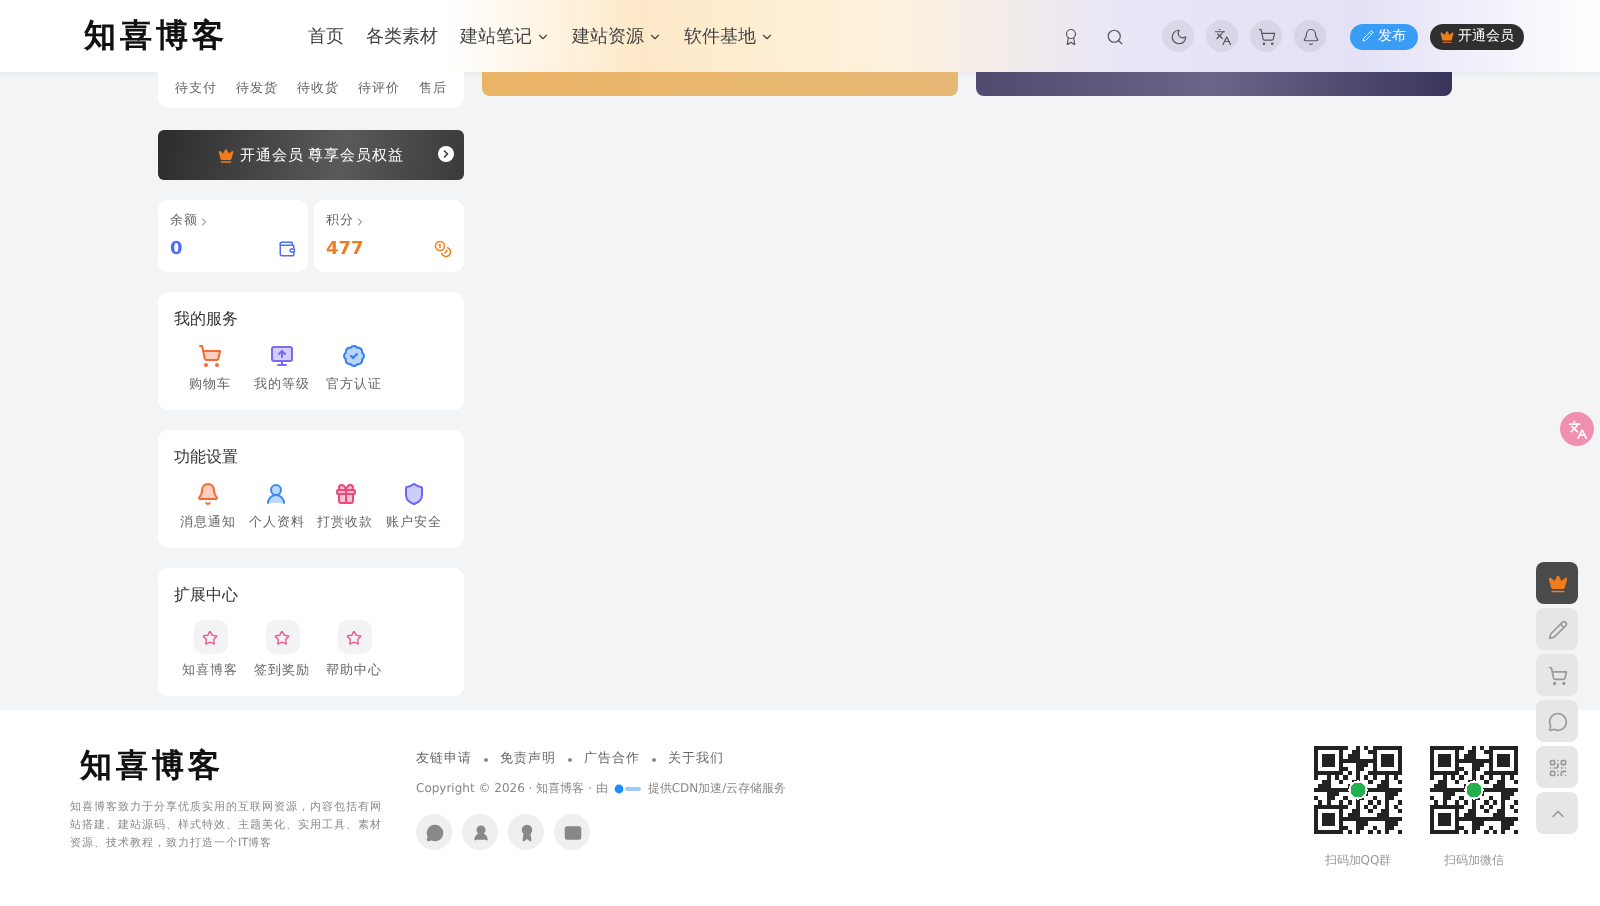 Image resolution: width=1600 pixels, height=906 pixels. Describe the element at coordinates (413, 494) in the screenshot. I see `shield-icon` at that location.